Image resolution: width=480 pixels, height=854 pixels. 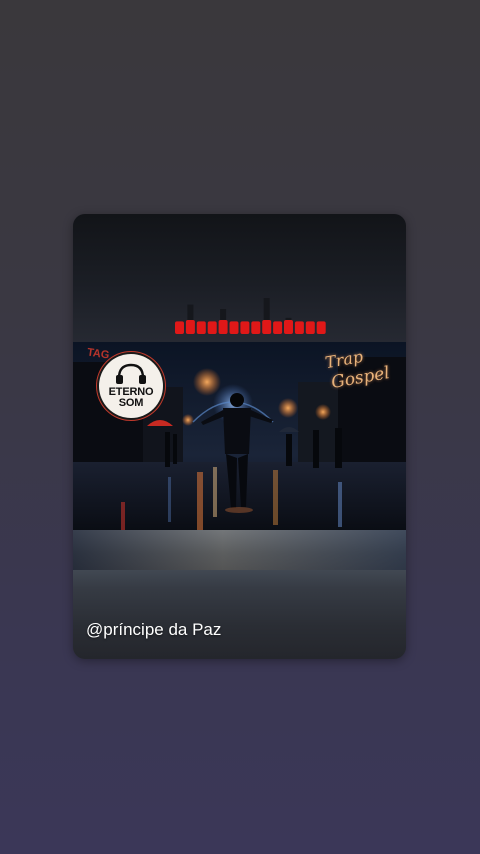 I want to click on eterno-som-logo: ETERNO SOM, so click(x=131, y=386).